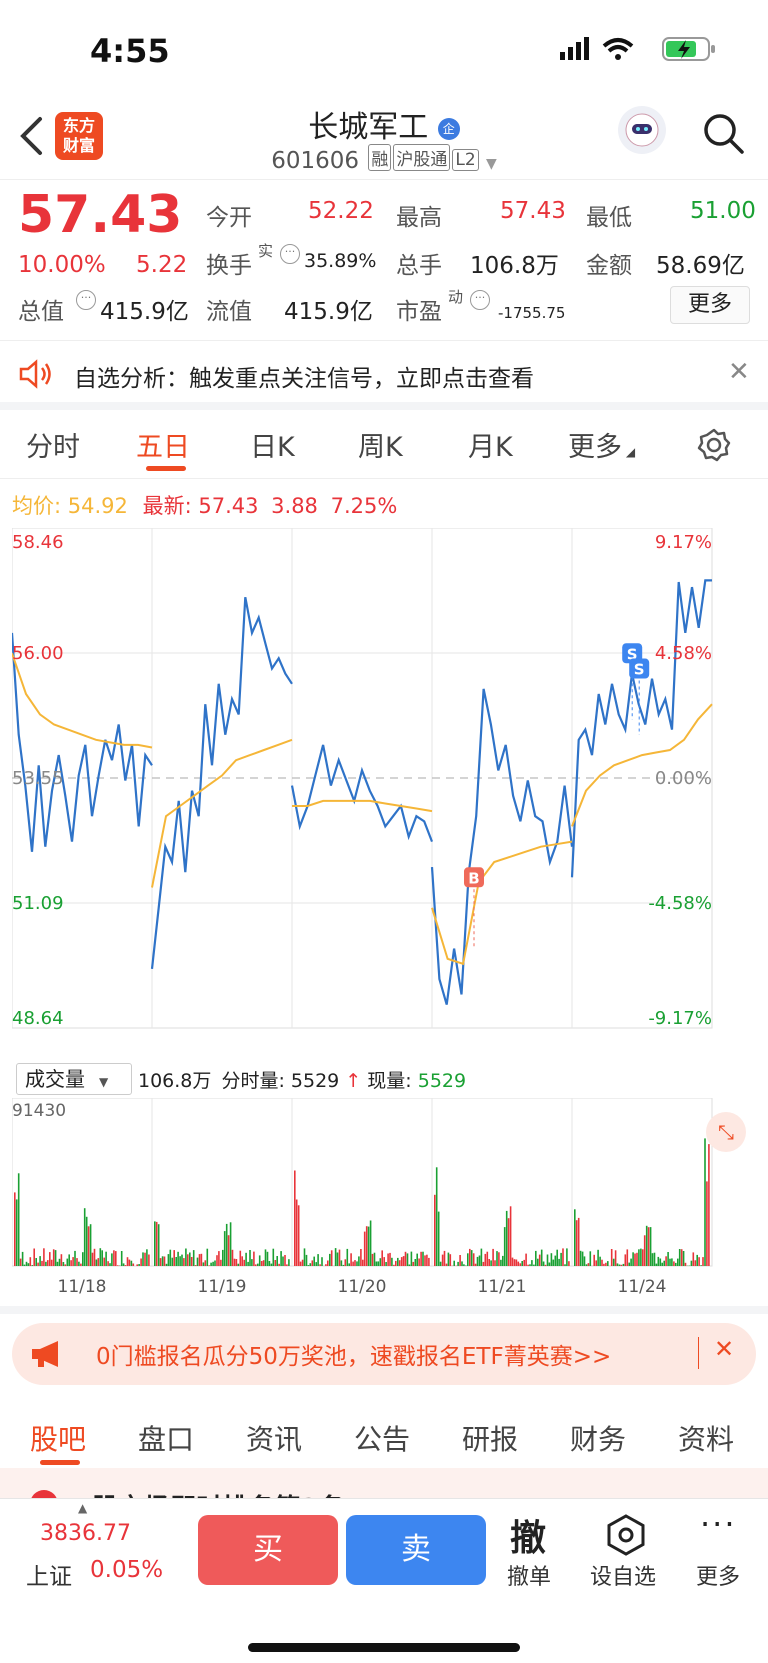  What do you see at coordinates (126, 1570) in the screenshot?
I see `index-change: 0.05%` at bounding box center [126, 1570].